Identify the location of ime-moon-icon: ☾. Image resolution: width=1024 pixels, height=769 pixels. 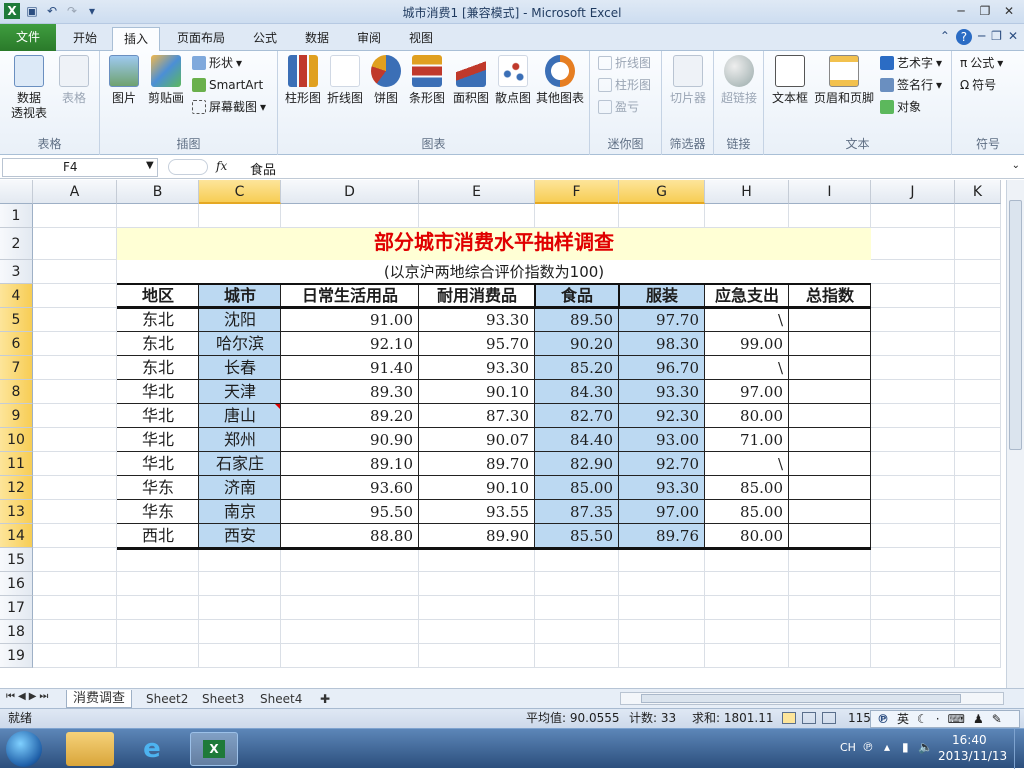
(922, 719).